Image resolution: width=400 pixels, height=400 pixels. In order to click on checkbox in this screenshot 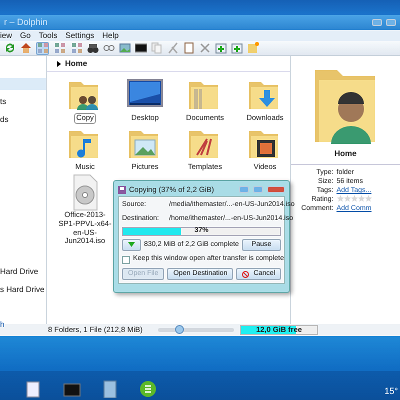, I will do `click(126, 260)`.